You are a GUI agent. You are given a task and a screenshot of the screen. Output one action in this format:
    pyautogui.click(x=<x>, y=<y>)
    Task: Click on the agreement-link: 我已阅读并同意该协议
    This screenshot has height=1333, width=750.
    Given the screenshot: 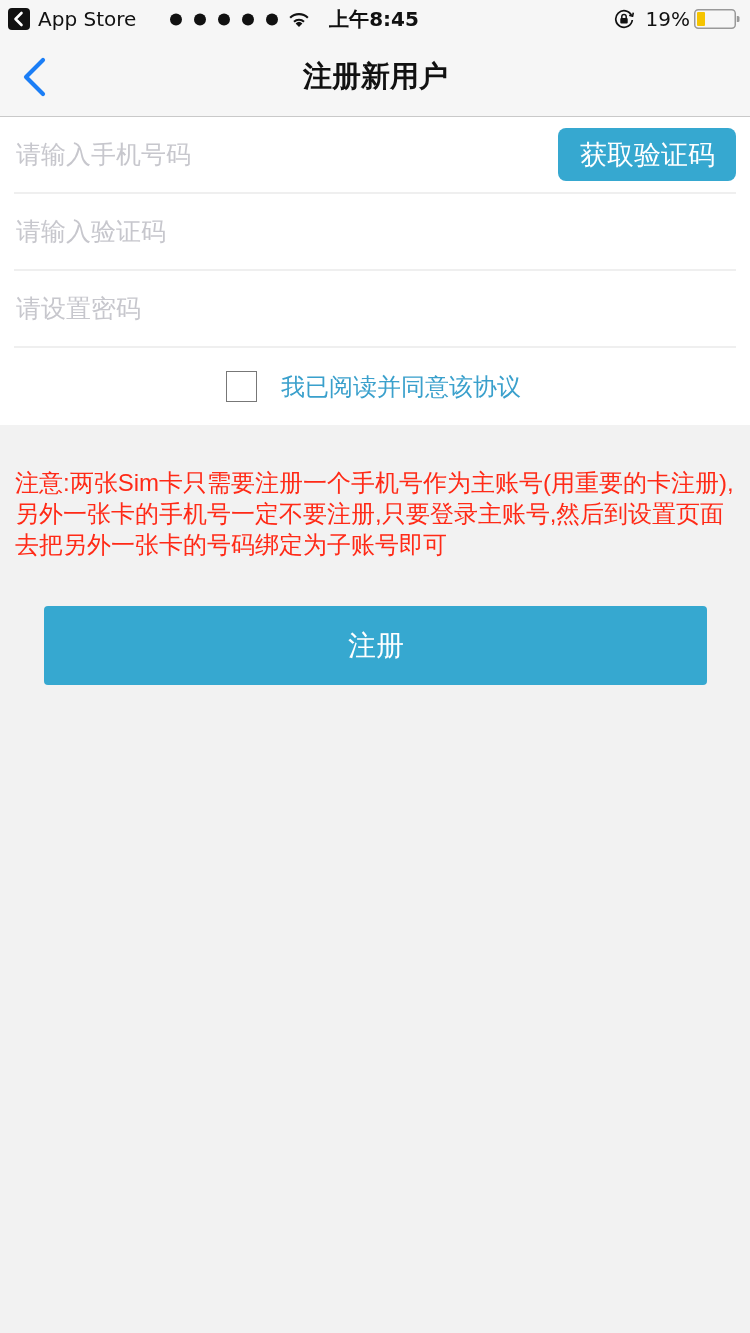 What is the action you would take?
    pyautogui.click(x=400, y=386)
    